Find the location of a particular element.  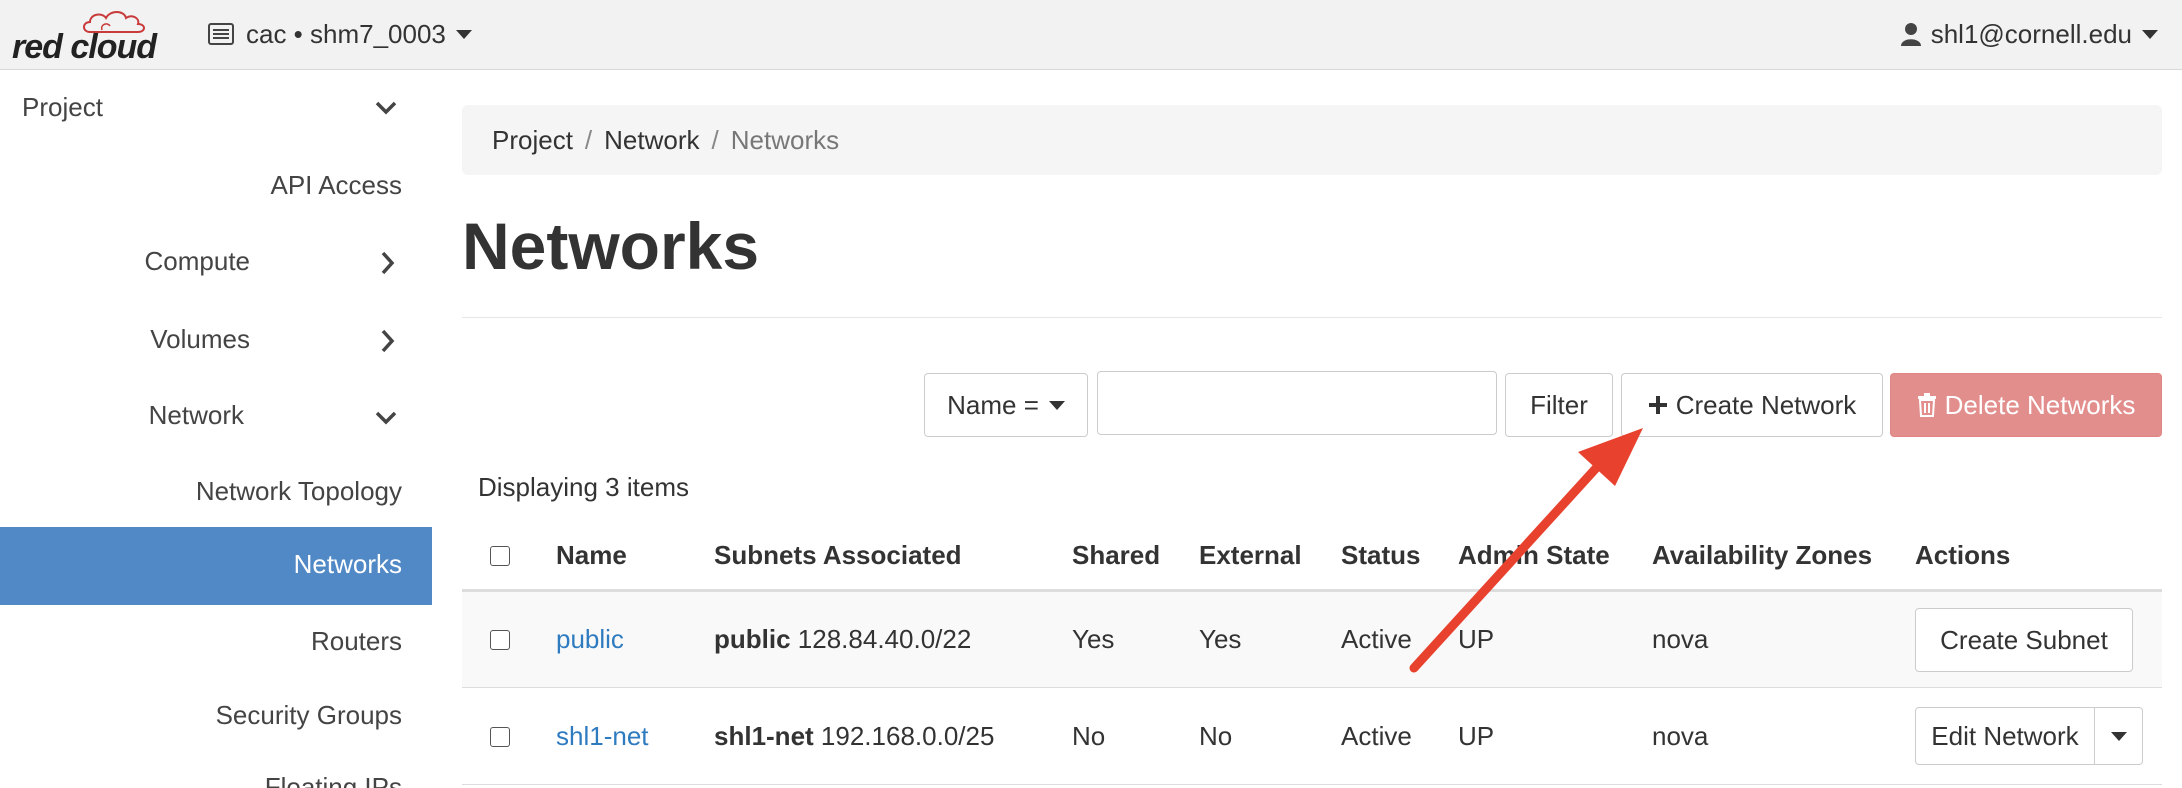

sidebar-item-label: Security Groups is located at coordinates (308, 715).